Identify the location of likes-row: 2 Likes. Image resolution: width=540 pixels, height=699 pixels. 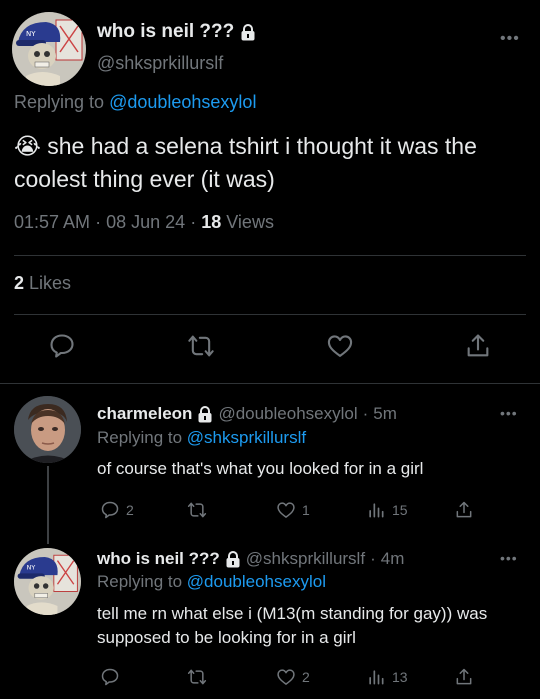
(42, 283).